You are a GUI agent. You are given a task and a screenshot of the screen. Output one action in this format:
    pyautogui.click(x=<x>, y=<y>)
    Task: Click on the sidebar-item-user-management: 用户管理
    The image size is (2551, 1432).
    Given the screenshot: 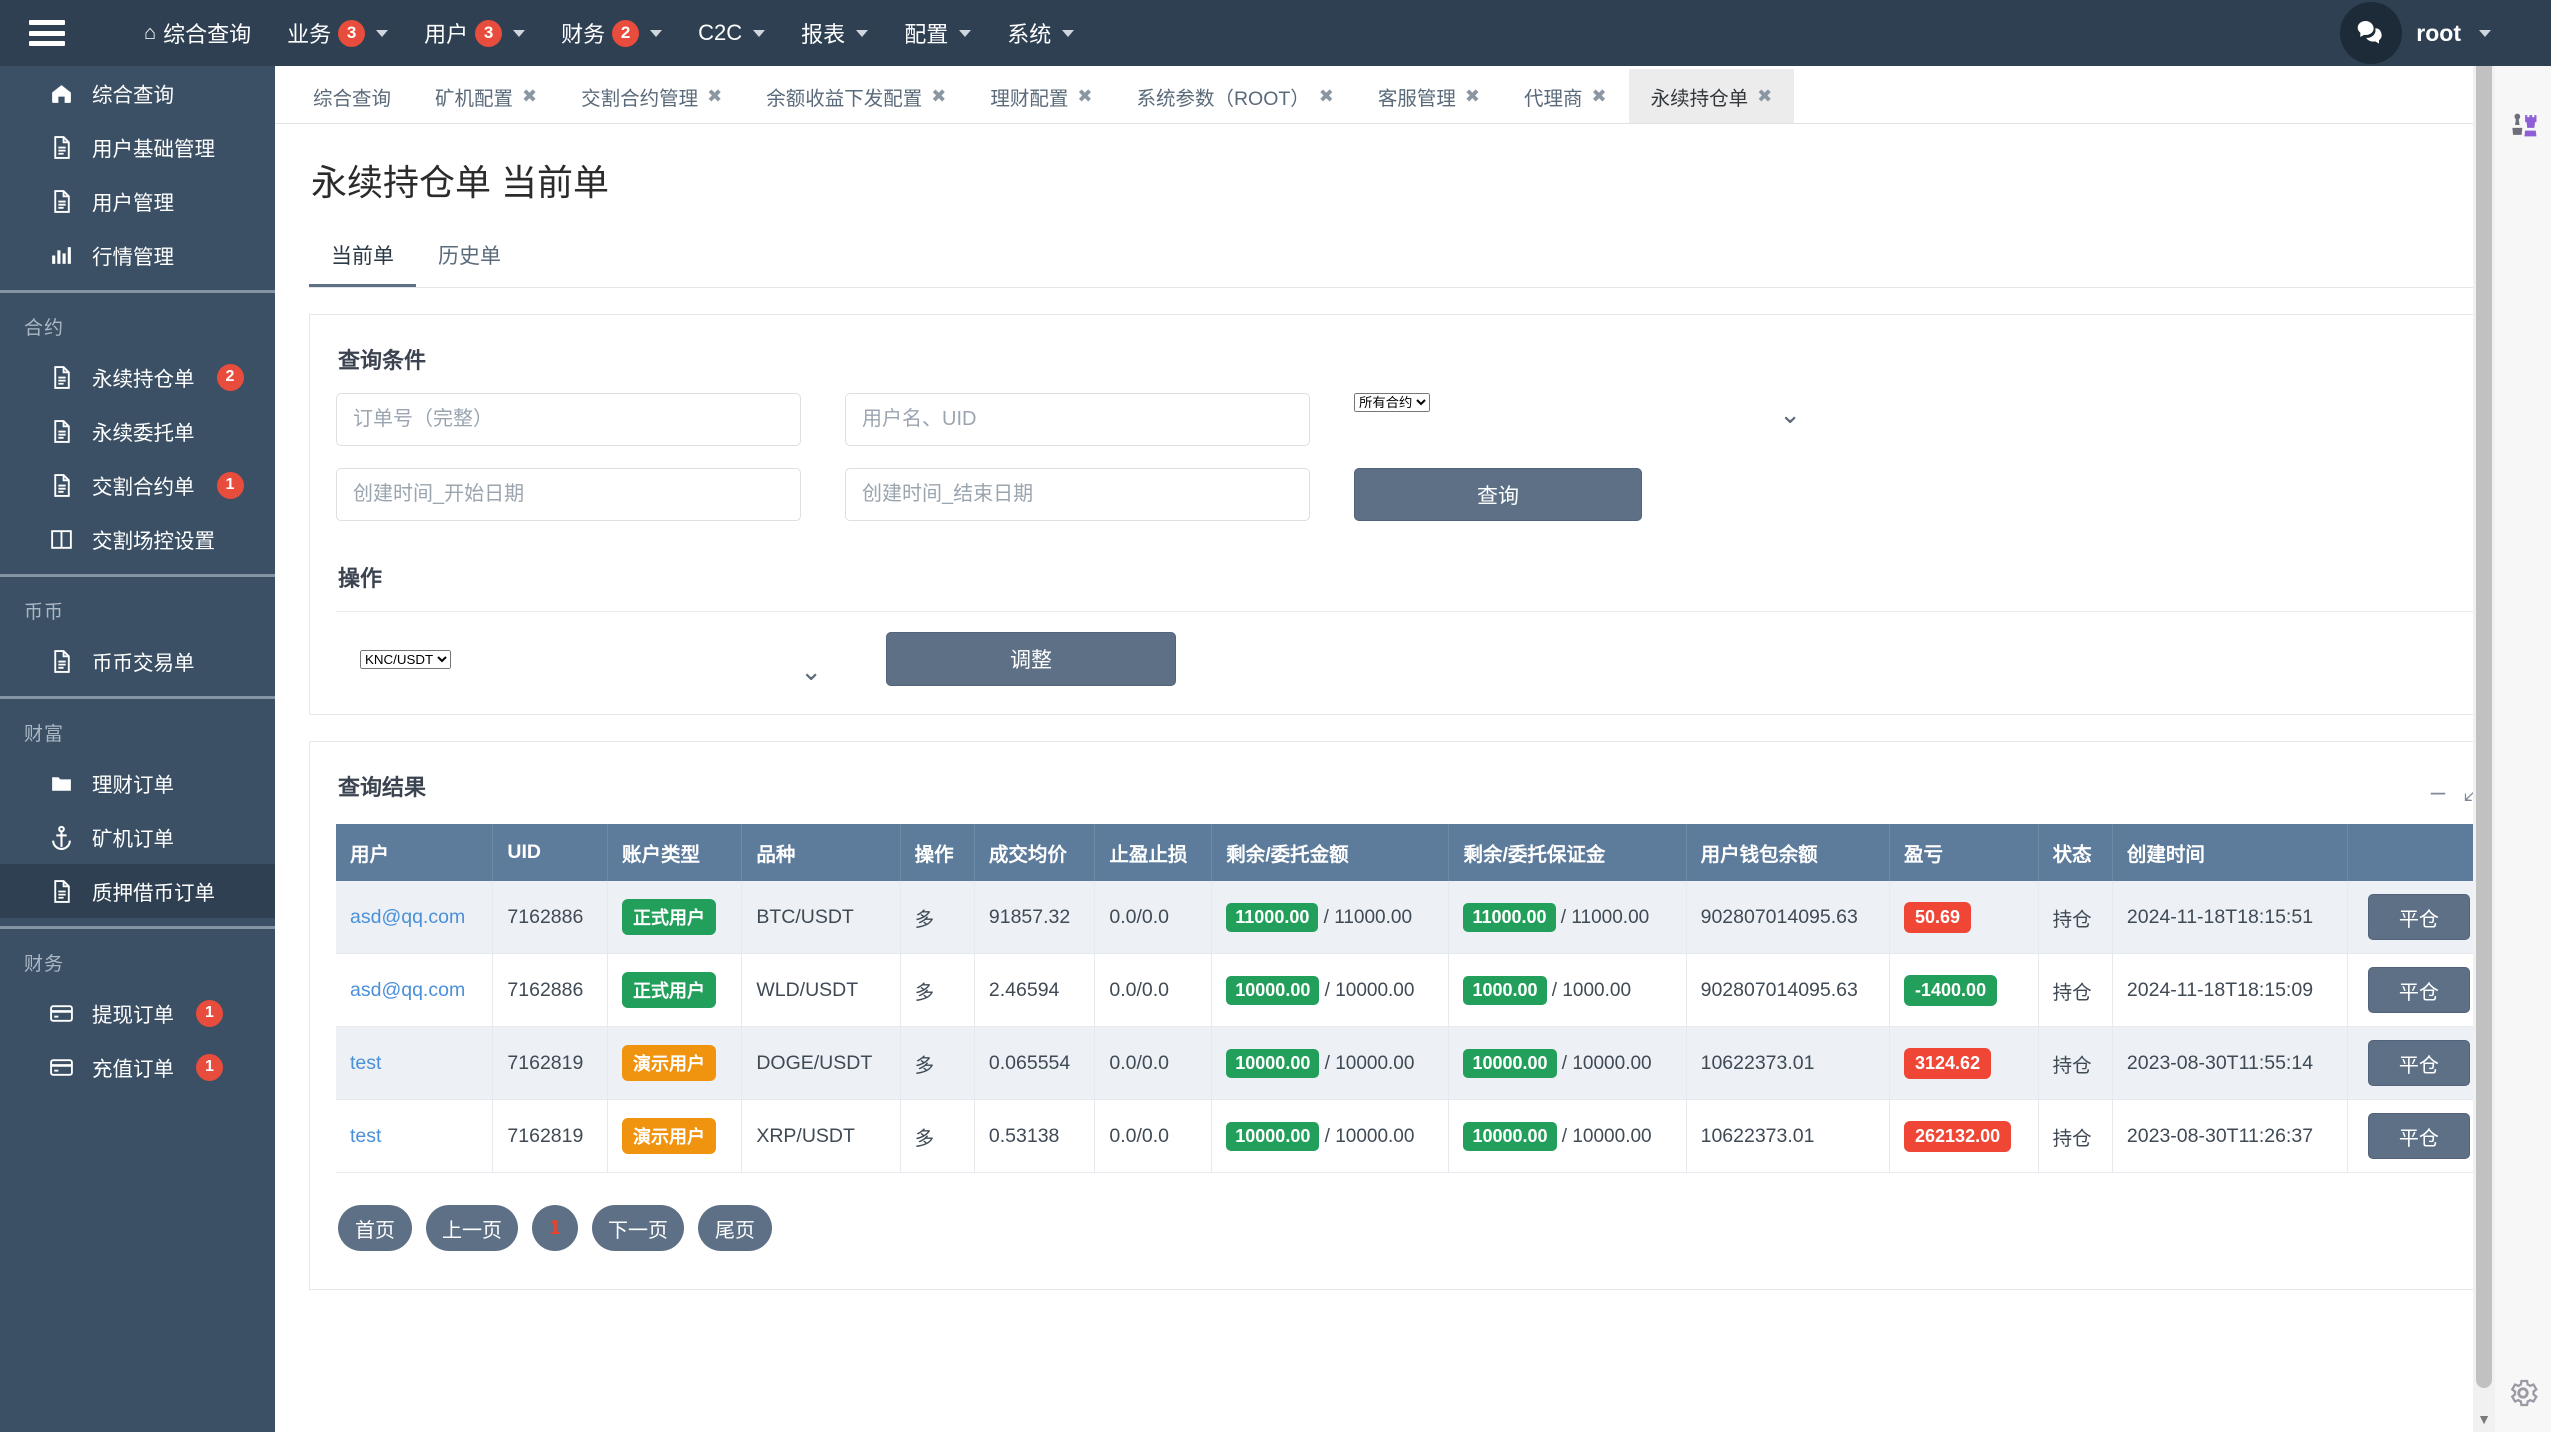 What is the action you would take?
    pyautogui.click(x=137, y=201)
    